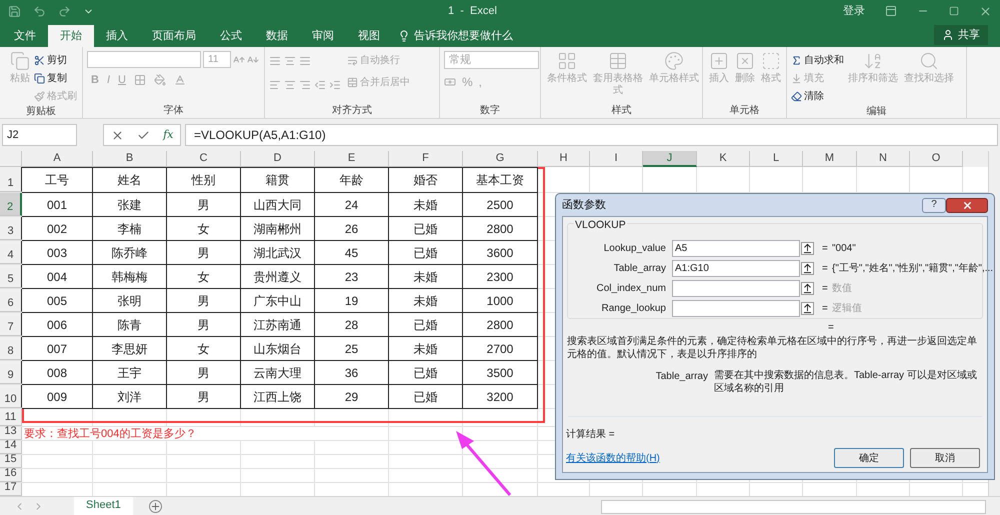  Describe the element at coordinates (591, 435) in the screenshot. I see `calculation-result: 计算结果 =` at that location.